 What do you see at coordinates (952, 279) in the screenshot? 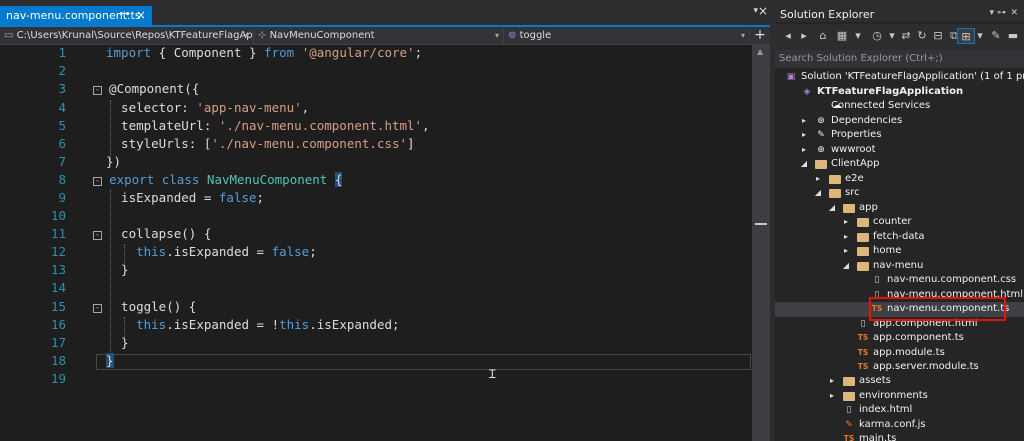
I see `tree-item-label: nav-menu.component.css` at bounding box center [952, 279].